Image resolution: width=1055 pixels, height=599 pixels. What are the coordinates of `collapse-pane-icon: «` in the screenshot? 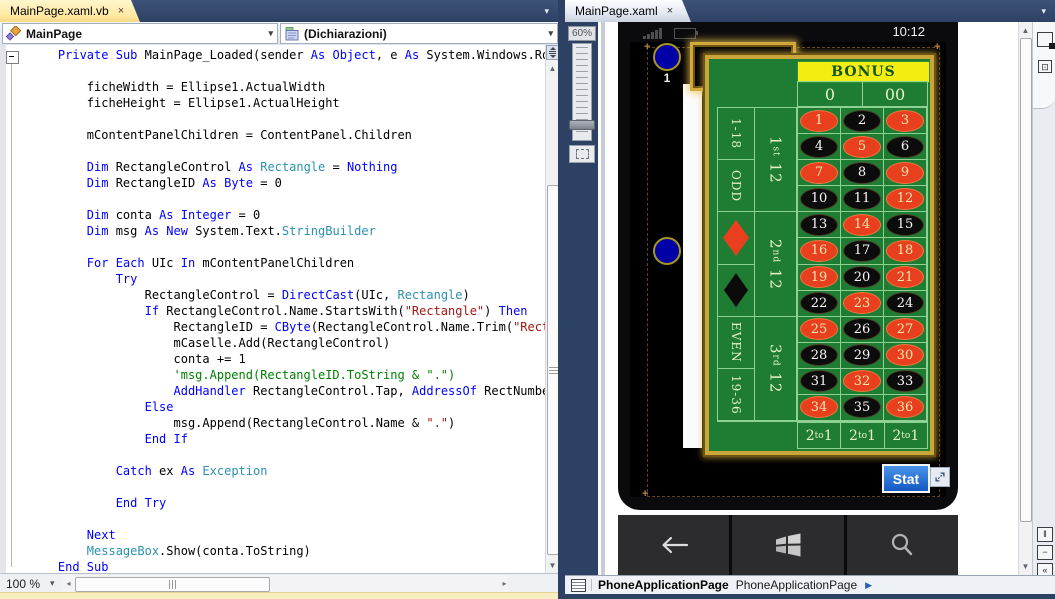 It's located at (1045, 569).